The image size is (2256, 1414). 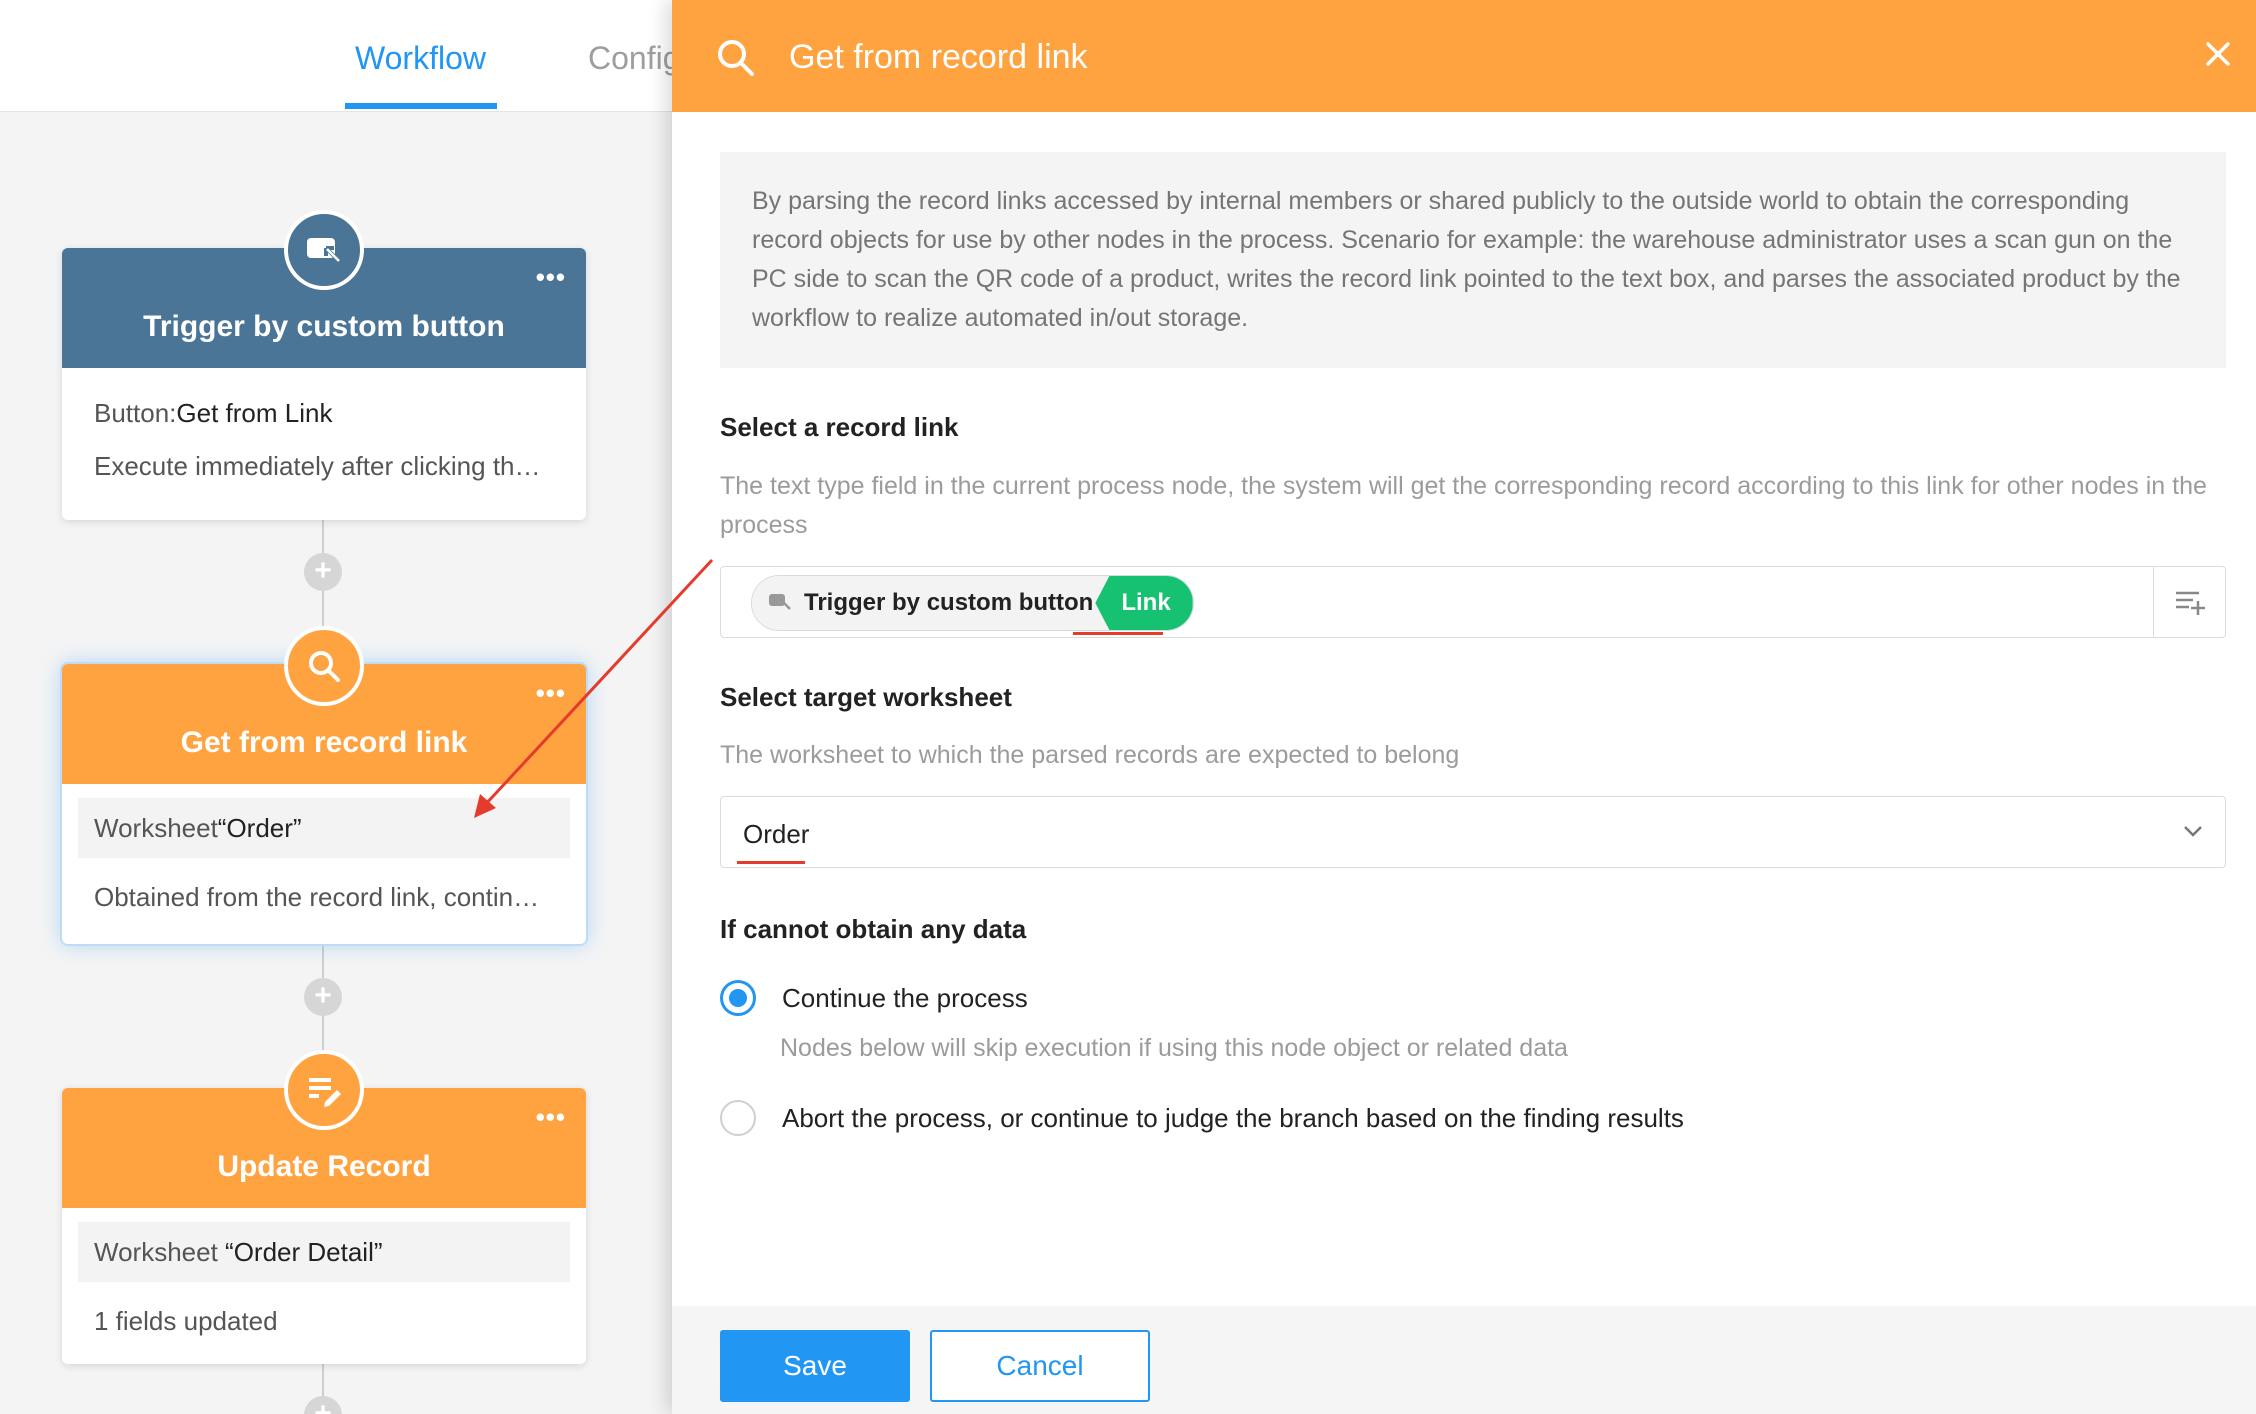 I want to click on tag-node-part: Trigger by custom button, so click(x=930, y=603).